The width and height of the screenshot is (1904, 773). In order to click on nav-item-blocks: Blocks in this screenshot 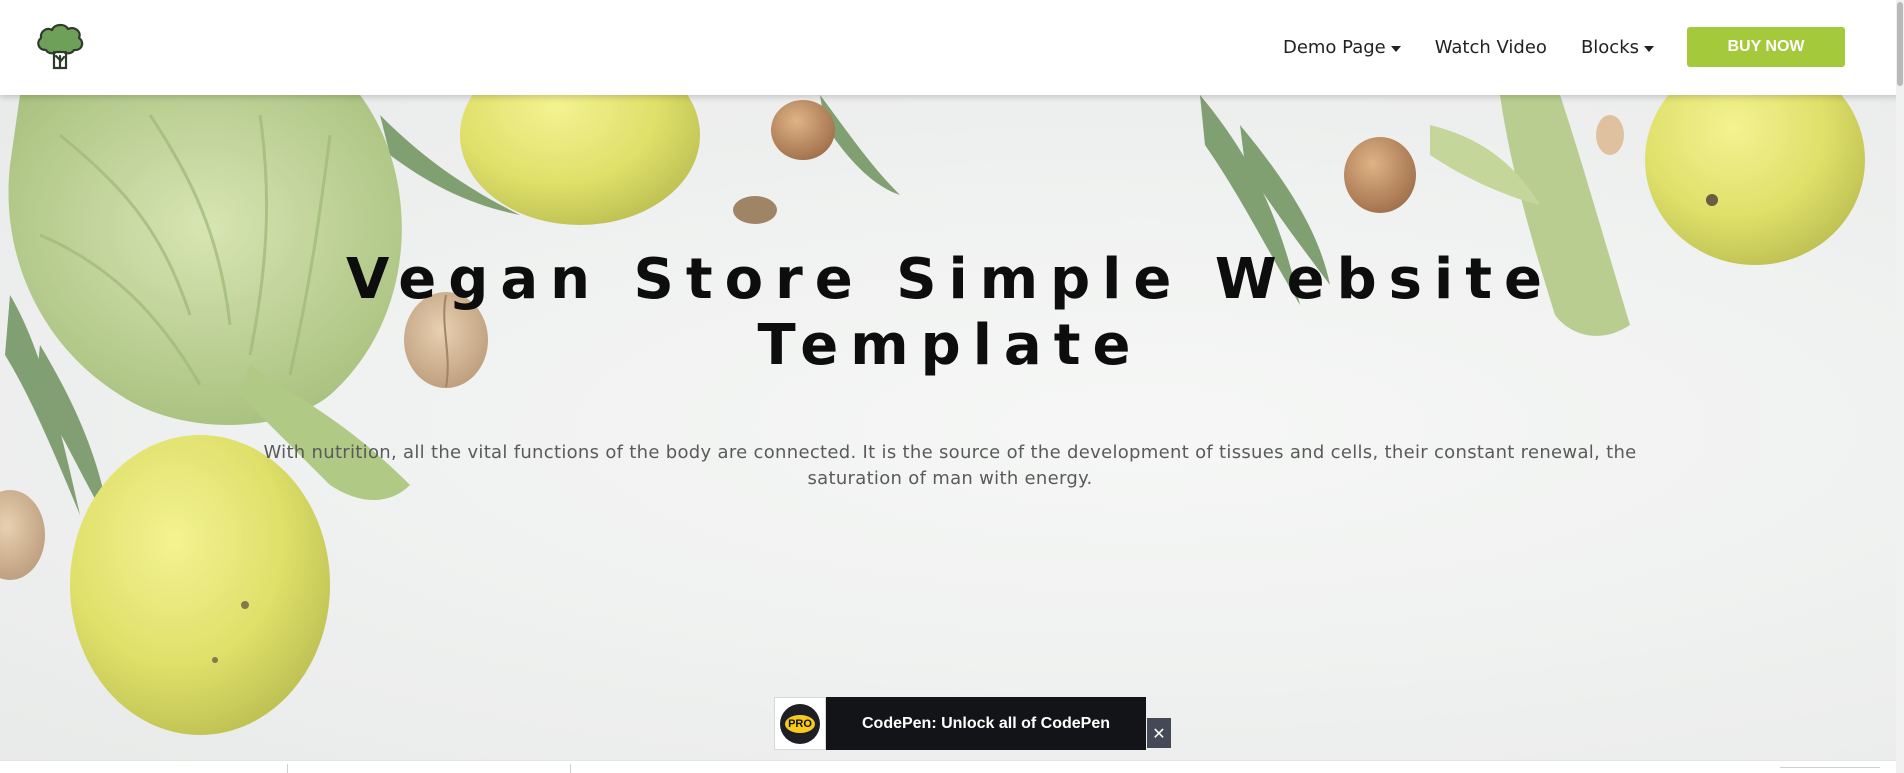, I will do `click(1617, 47)`.